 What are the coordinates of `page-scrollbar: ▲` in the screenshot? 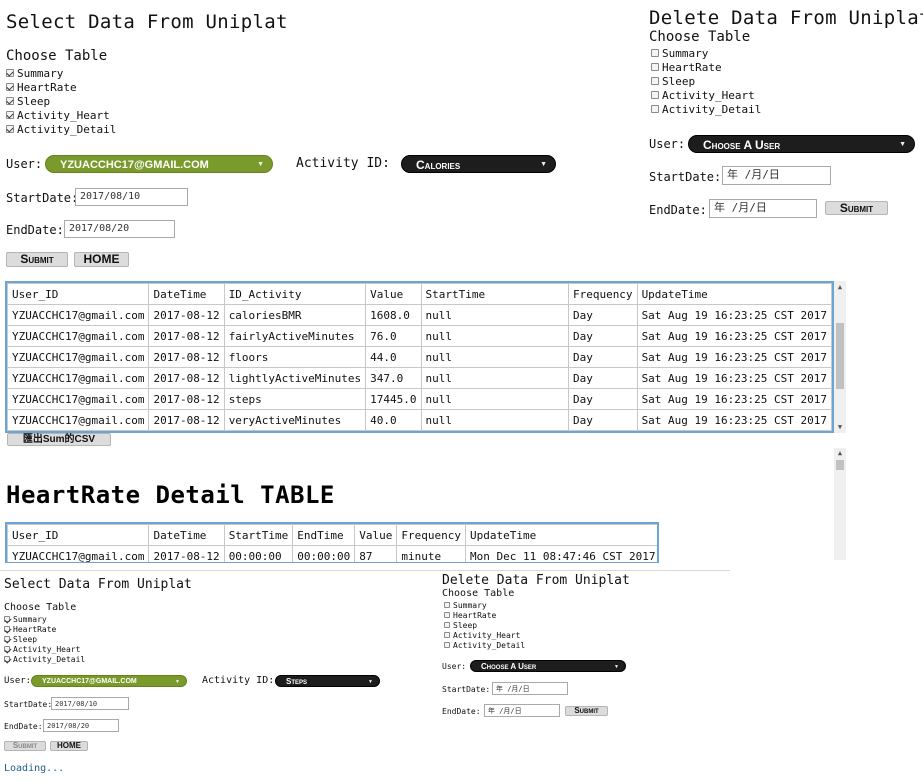 It's located at (840, 504).